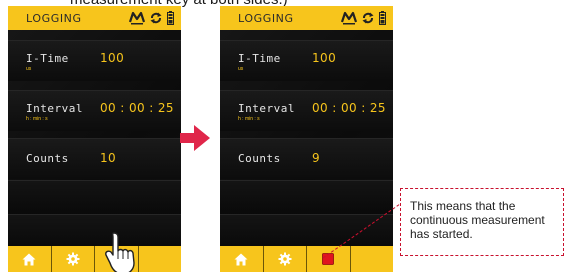  I want to click on pointing-hand-icon, so click(120, 252).